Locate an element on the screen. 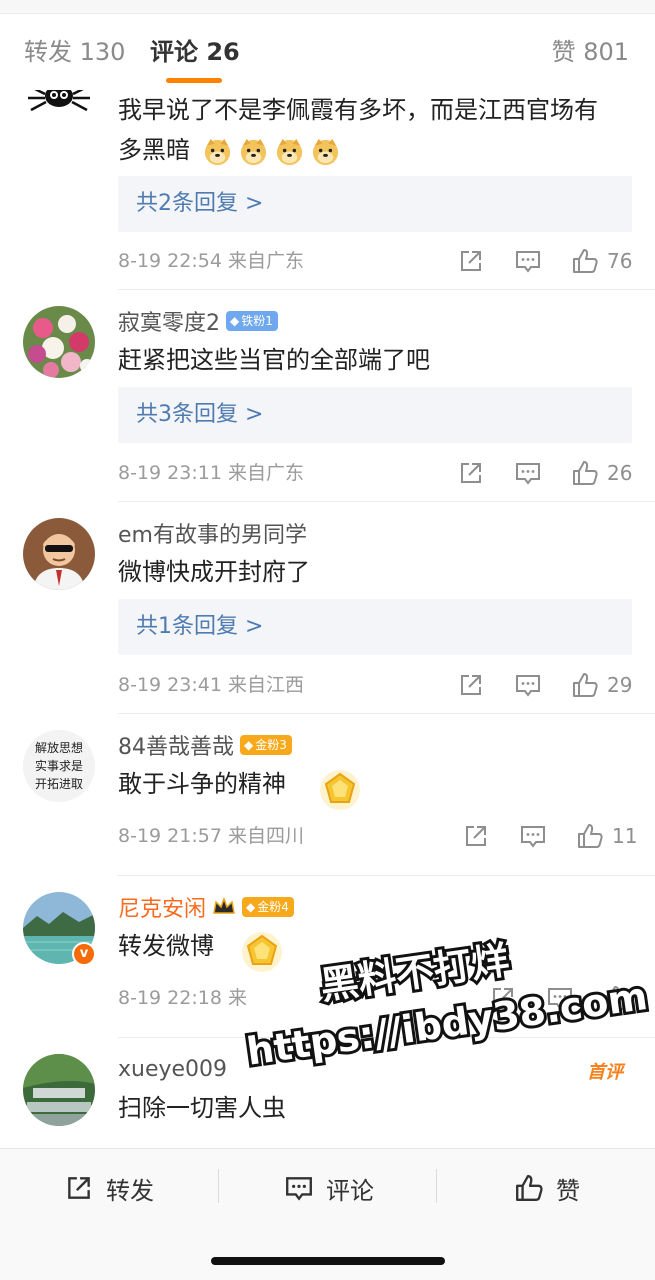  username: 84善哉善哉 is located at coordinates (176, 745).